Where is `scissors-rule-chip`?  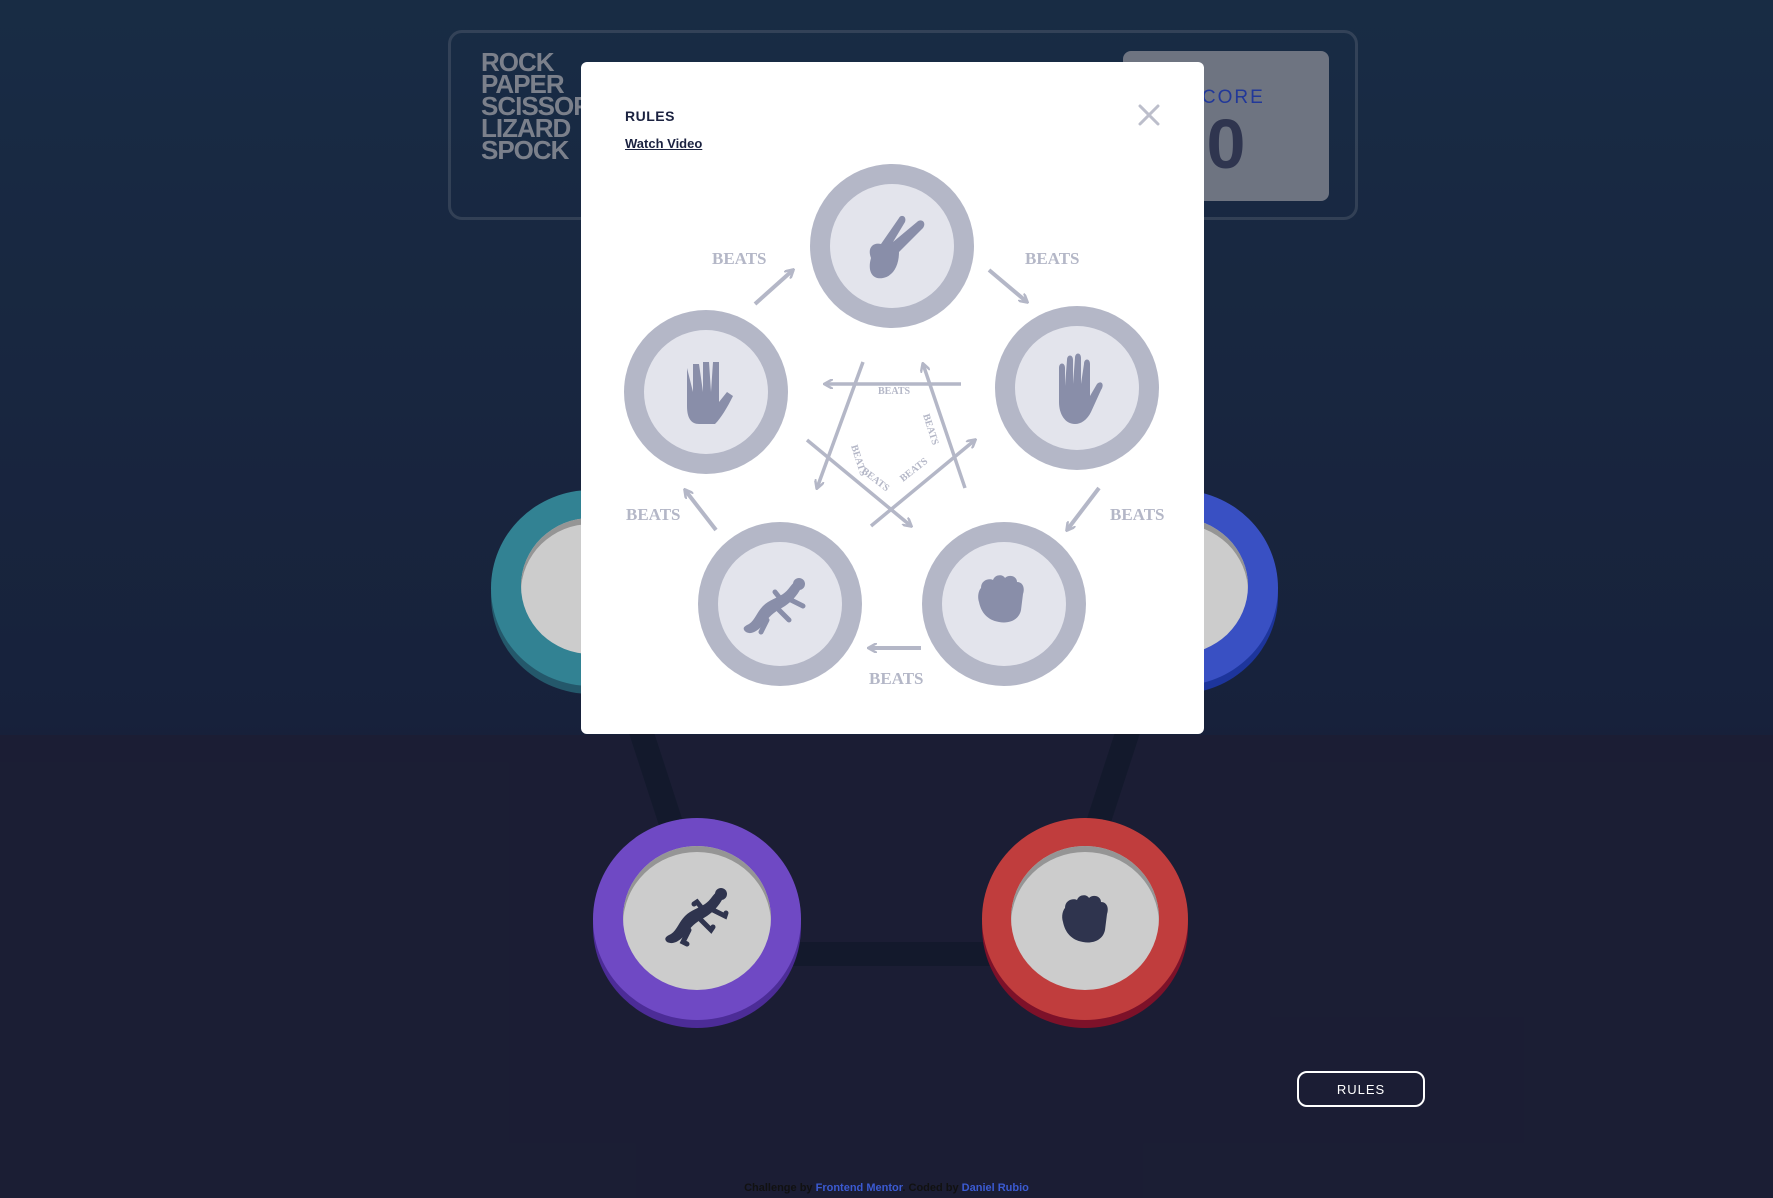 scissors-rule-chip is located at coordinates (892, 246).